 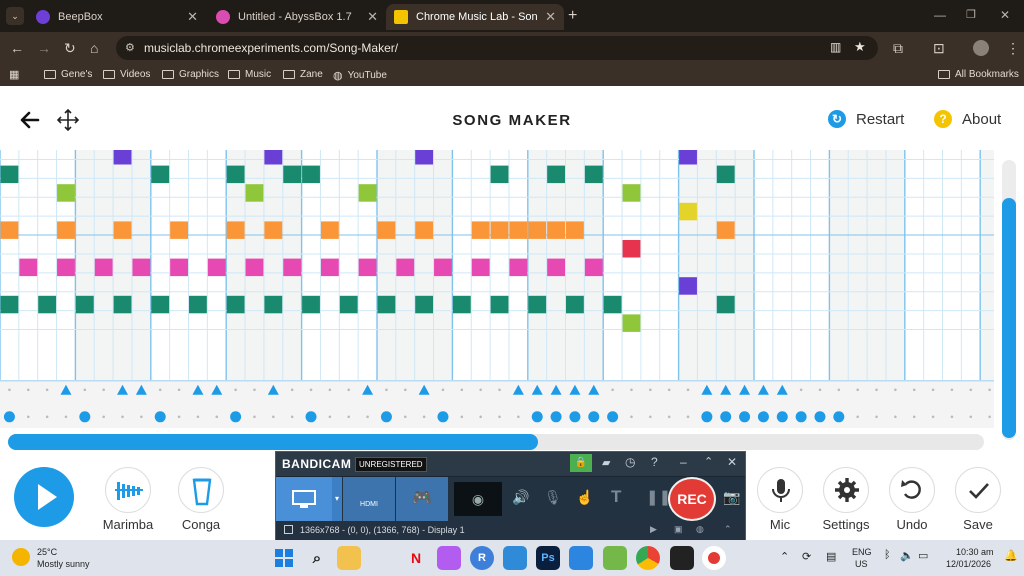 What do you see at coordinates (297, 17) in the screenshot?
I see `tab-abyssbox: Untitled - AbyssBox 1.7 ✕` at bounding box center [297, 17].